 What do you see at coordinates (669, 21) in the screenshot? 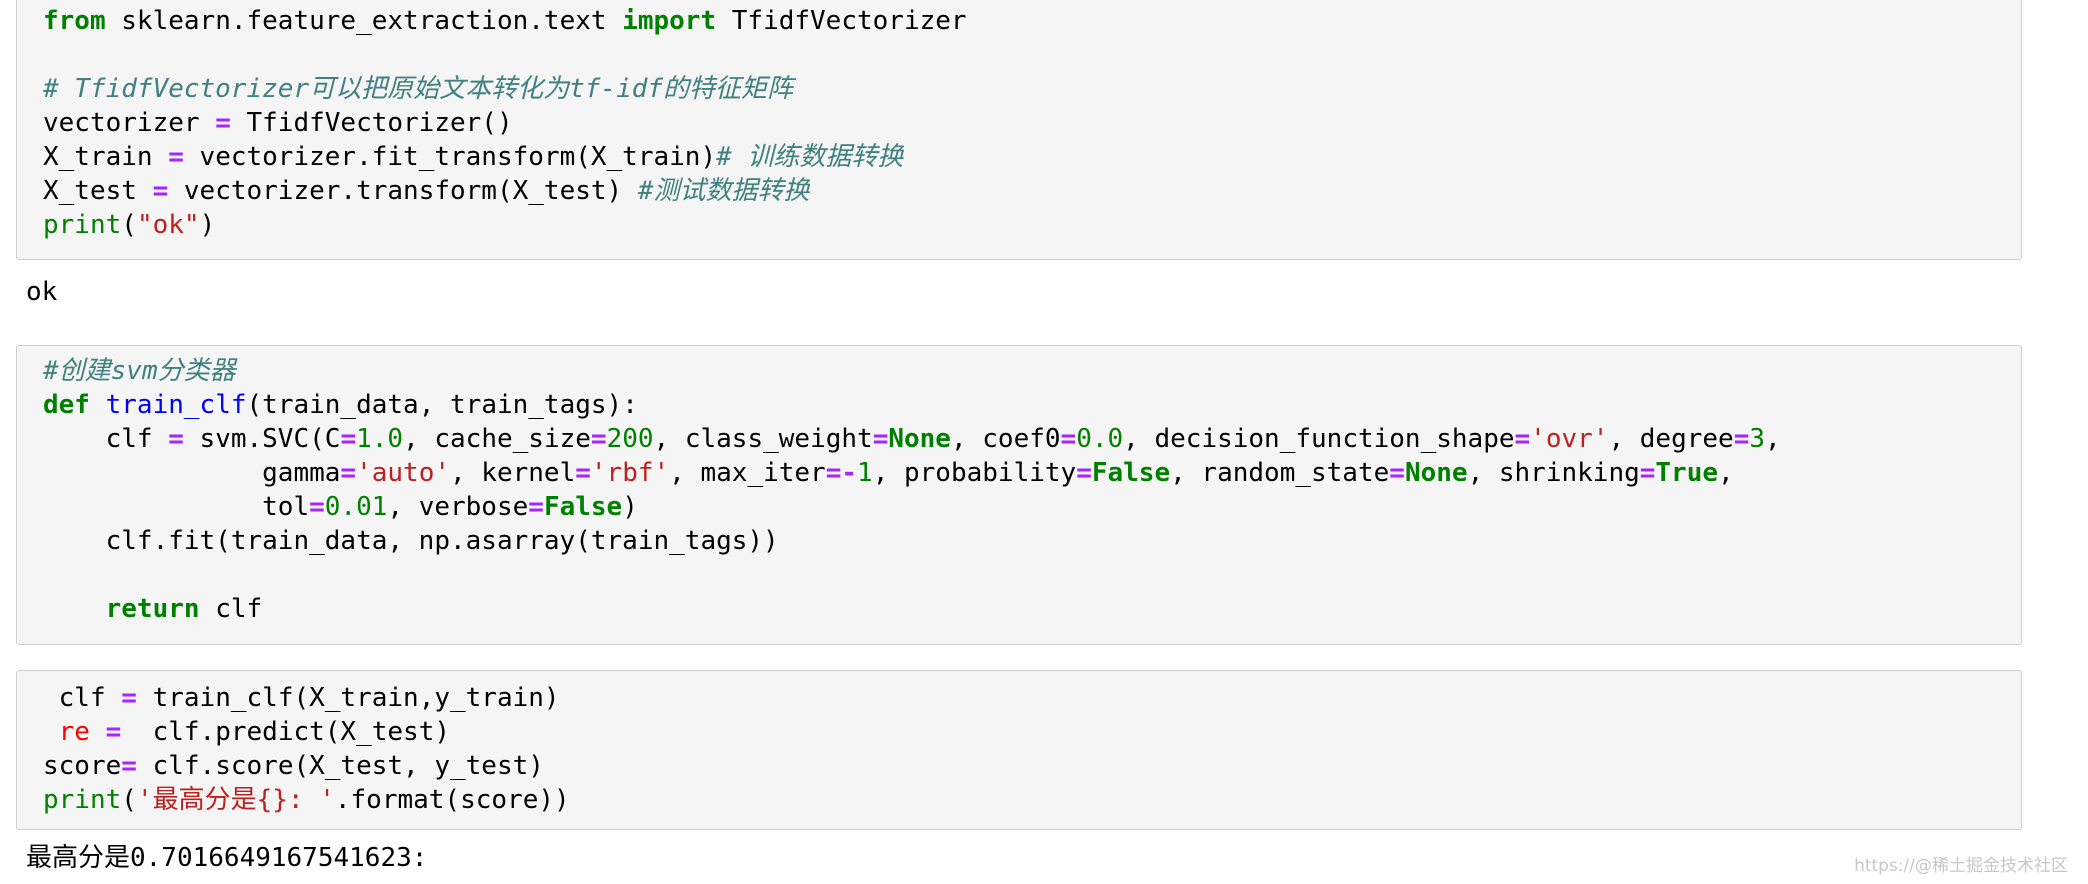
I see `code-token: import` at bounding box center [669, 21].